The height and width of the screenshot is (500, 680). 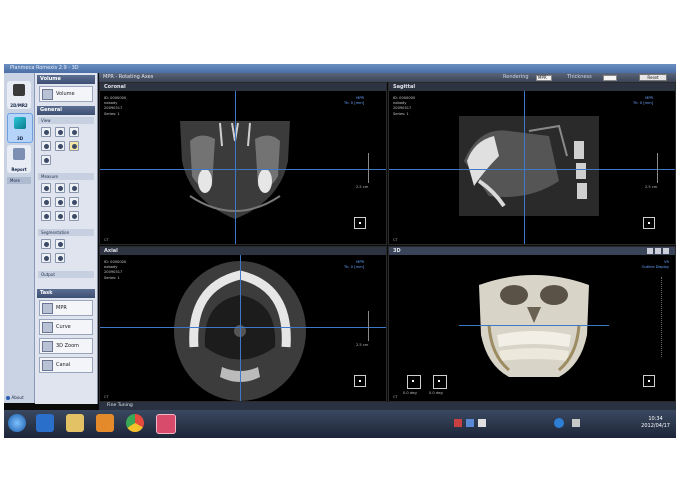 What do you see at coordinates (74, 146) in the screenshot?
I see `annotation-tool-icon` at bounding box center [74, 146].